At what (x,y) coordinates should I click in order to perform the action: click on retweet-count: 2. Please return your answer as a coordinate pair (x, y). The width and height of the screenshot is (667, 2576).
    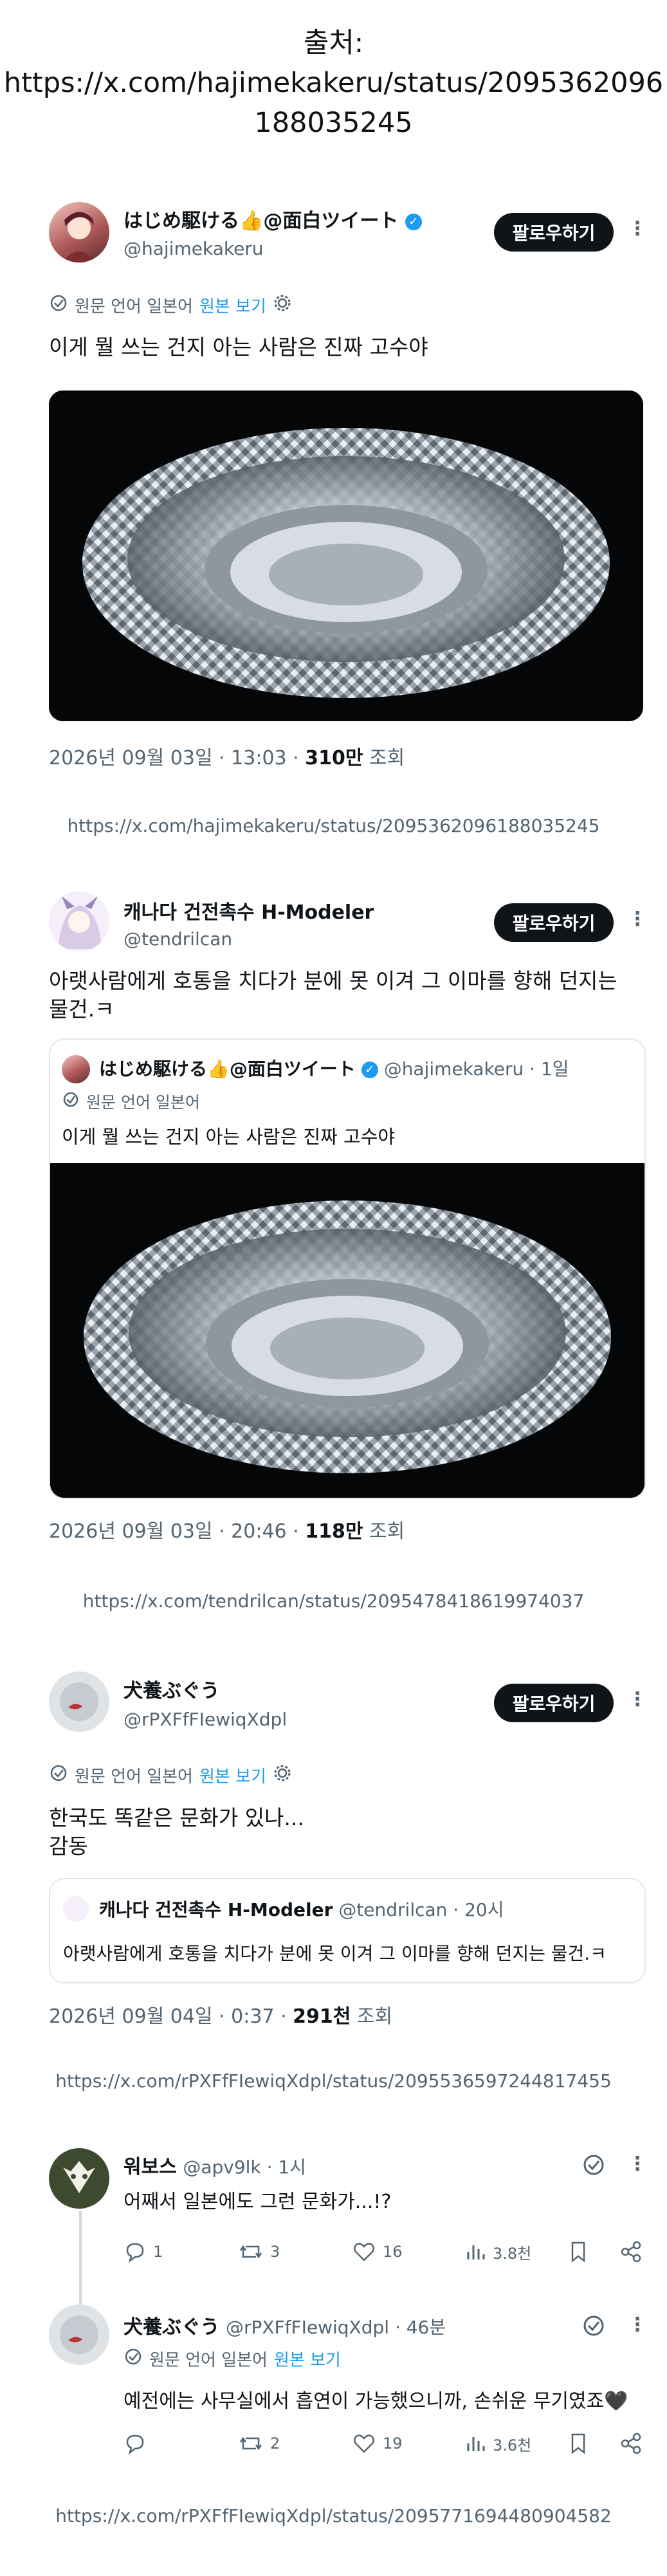
    Looking at the image, I should click on (275, 2443).